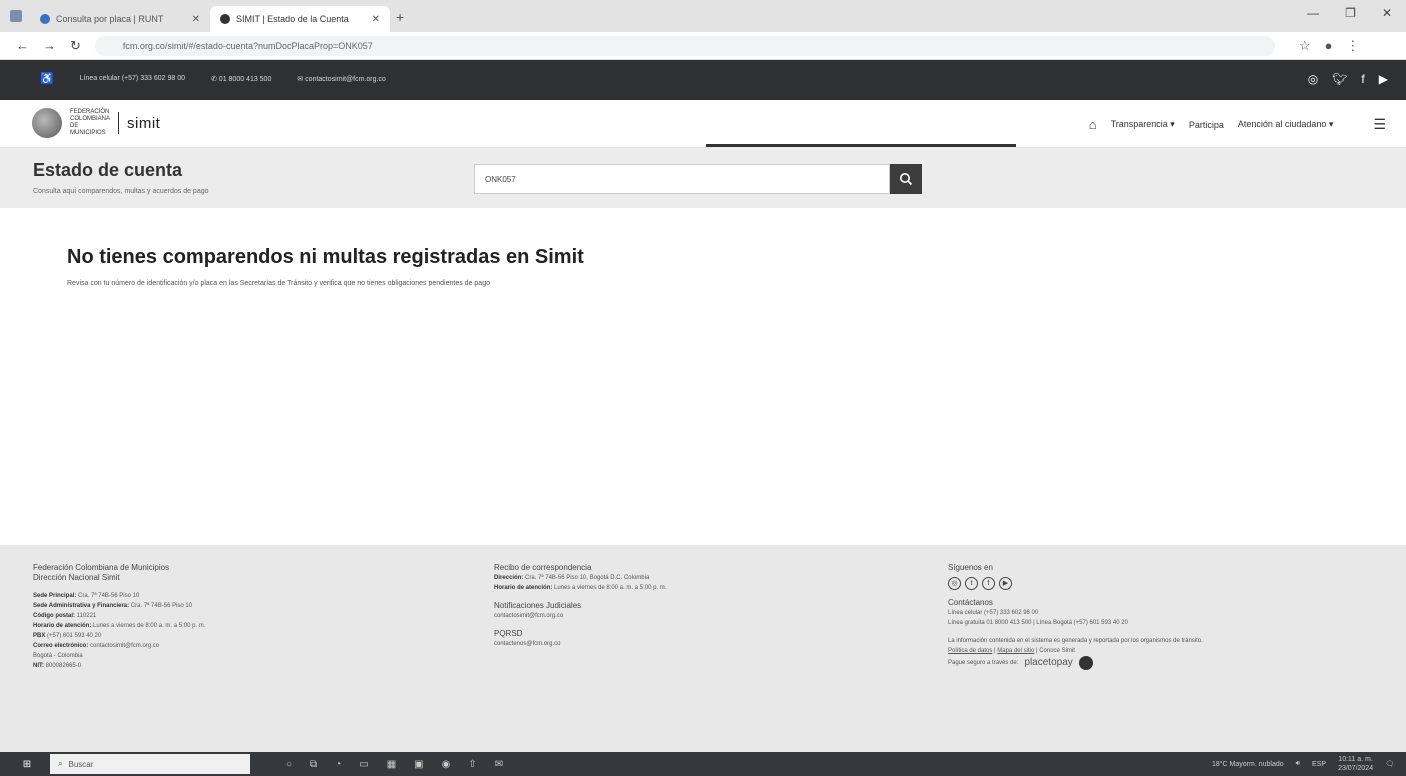  I want to click on reload-icon: ↻, so click(75, 46).